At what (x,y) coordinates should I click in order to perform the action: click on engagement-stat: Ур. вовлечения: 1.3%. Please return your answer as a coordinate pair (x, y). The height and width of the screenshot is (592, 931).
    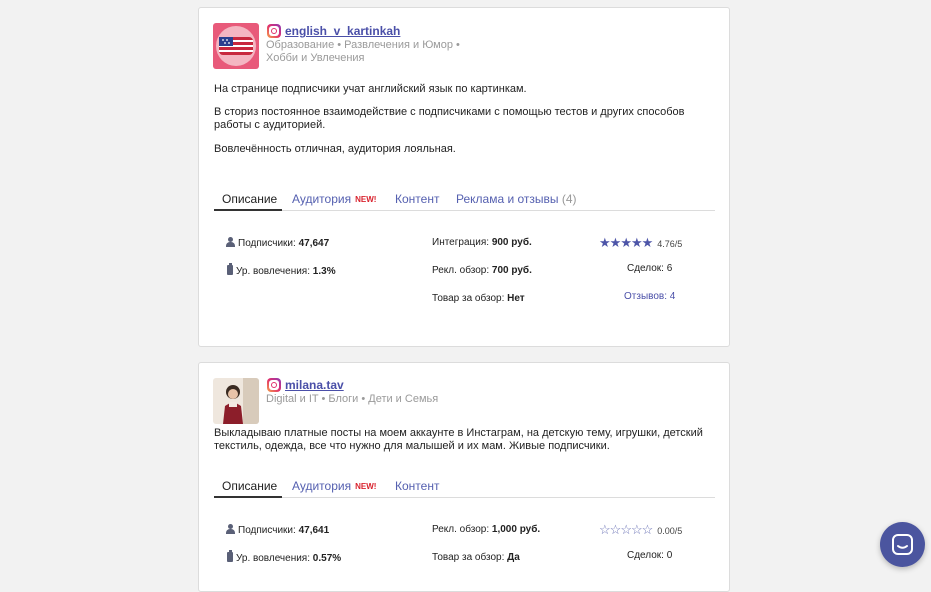
    Looking at the image, I should click on (281, 270).